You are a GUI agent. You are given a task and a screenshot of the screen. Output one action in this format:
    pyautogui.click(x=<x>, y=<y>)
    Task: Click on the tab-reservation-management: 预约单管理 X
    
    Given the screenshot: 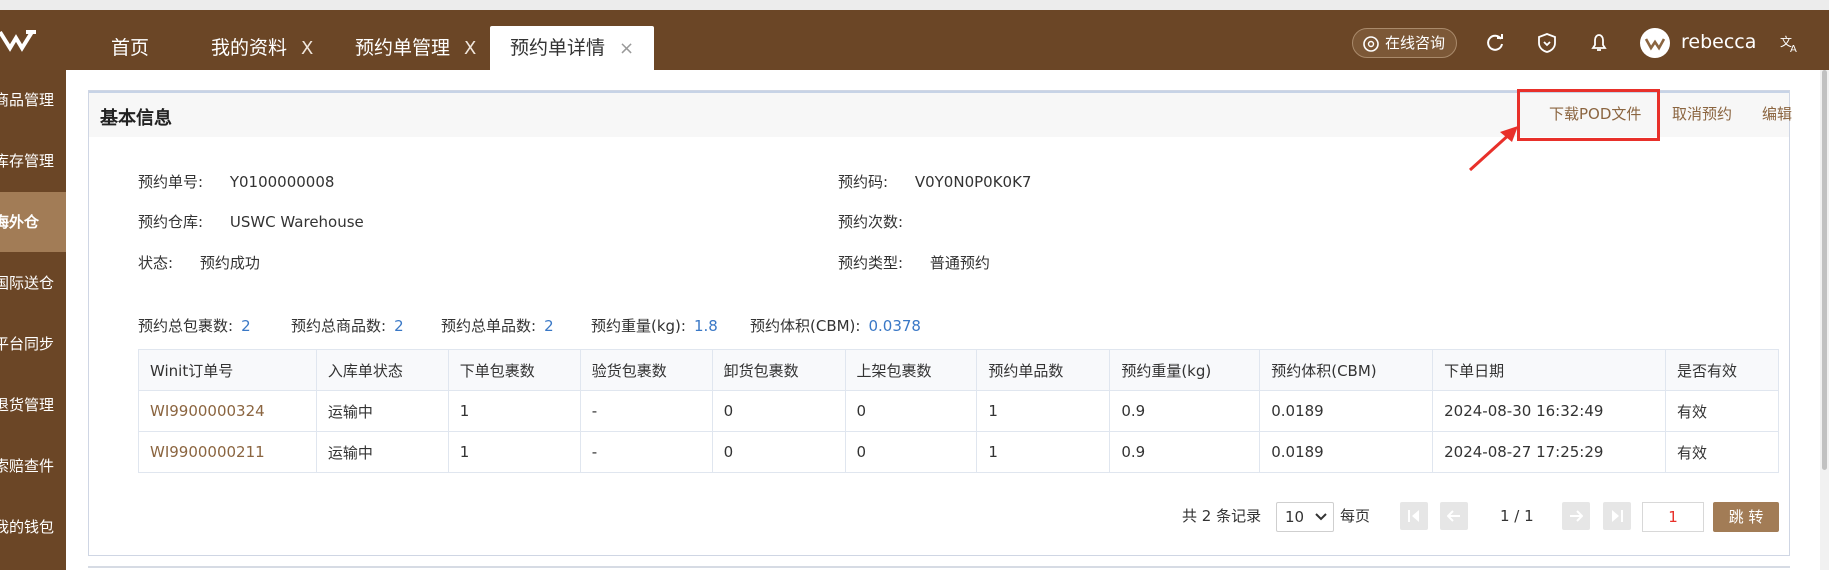 What is the action you would take?
    pyautogui.click(x=415, y=48)
    